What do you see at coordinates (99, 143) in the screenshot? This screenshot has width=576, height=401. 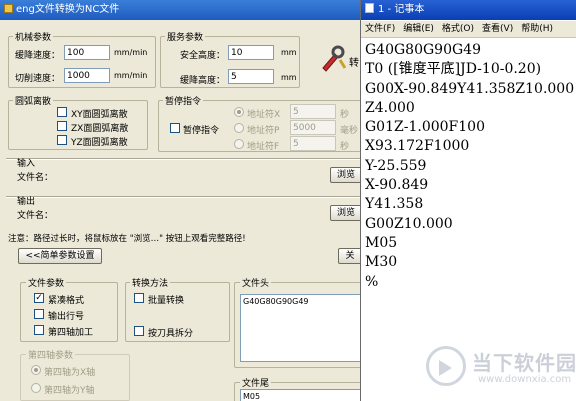 I see `yz-arc-label: YZ面圆弧离散` at bounding box center [99, 143].